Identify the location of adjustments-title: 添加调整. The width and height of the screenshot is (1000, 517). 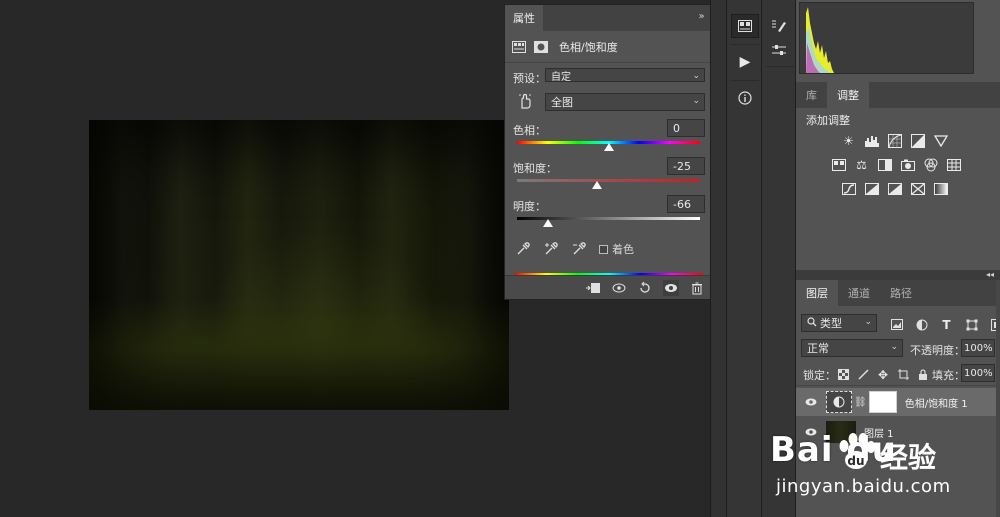
(828, 120).